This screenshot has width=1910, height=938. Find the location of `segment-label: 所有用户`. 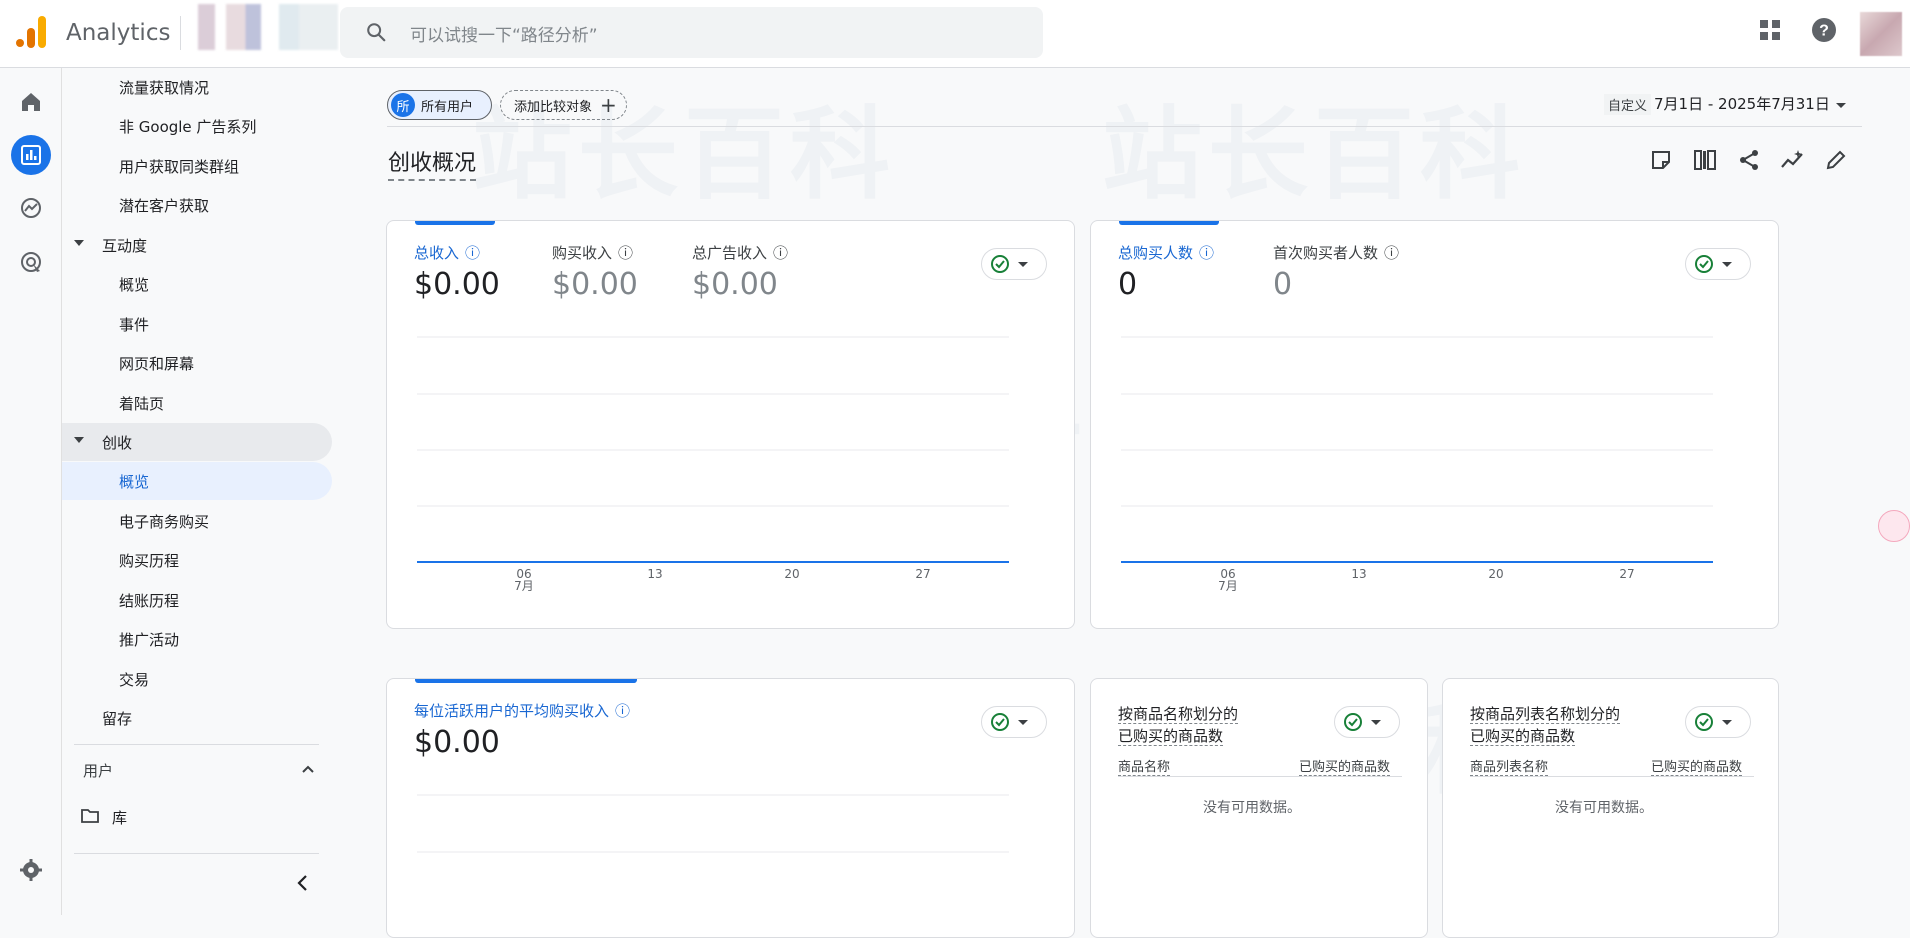

segment-label: 所有用户 is located at coordinates (447, 107).